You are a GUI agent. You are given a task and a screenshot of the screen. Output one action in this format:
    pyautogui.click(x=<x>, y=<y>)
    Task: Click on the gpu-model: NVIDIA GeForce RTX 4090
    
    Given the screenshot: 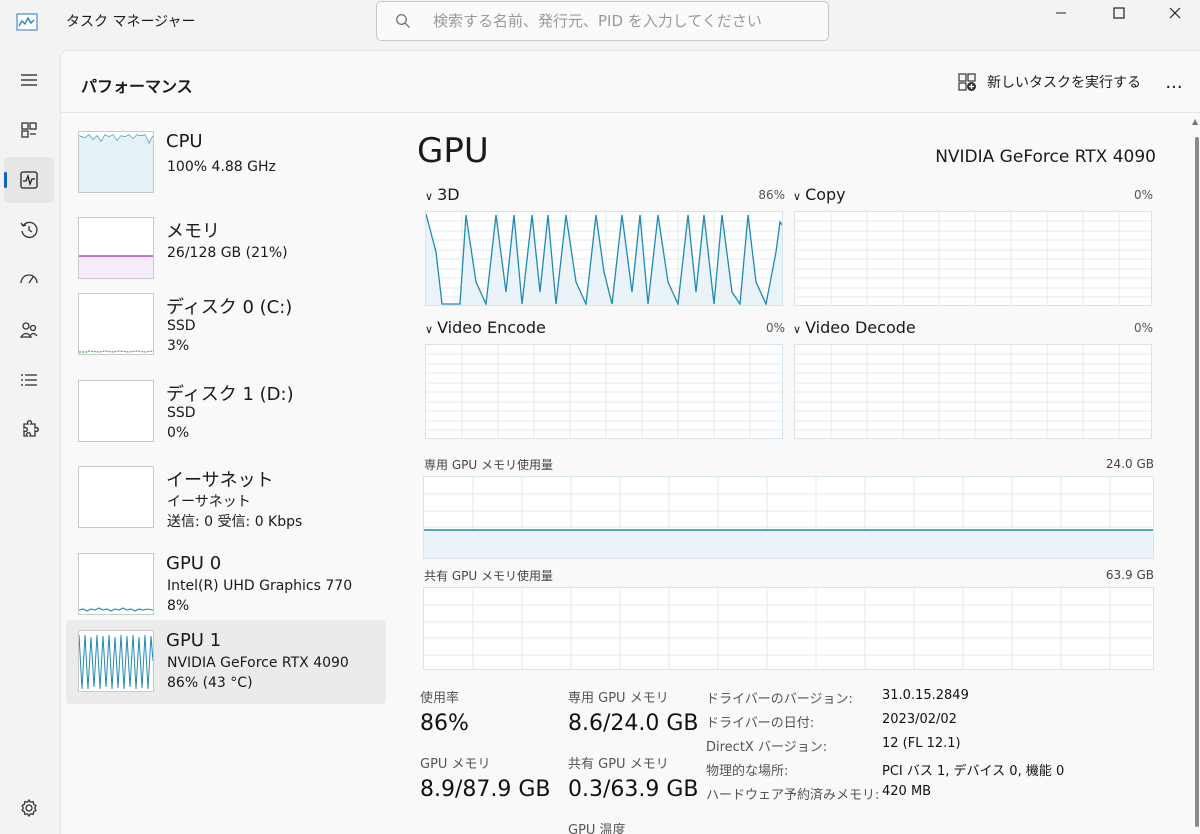 What is the action you would take?
    pyautogui.click(x=1045, y=157)
    